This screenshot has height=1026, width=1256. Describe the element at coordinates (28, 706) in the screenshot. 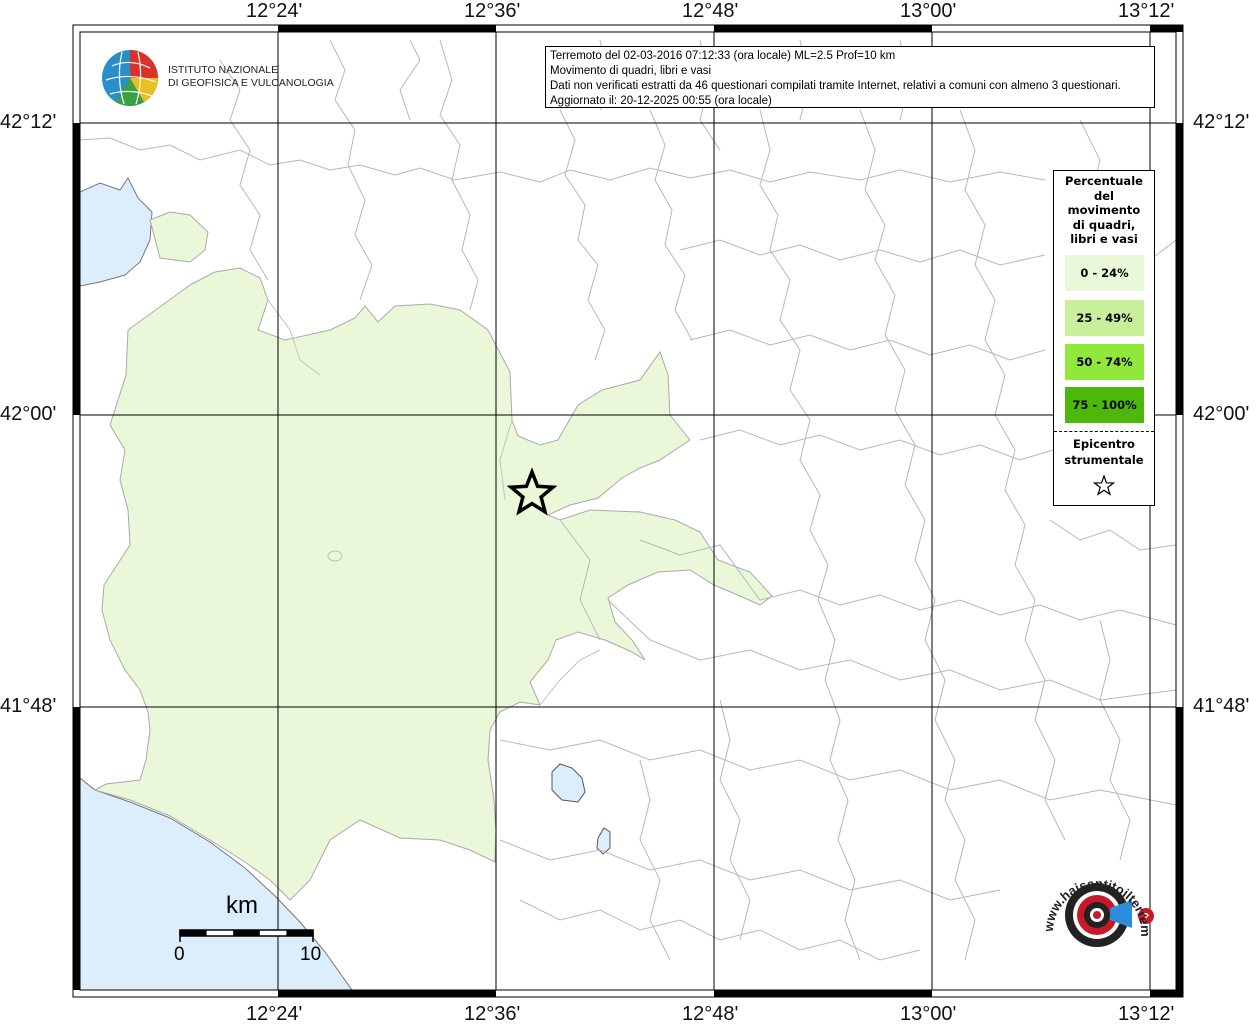

I see `lat-label-left-3: 41°48'` at that location.